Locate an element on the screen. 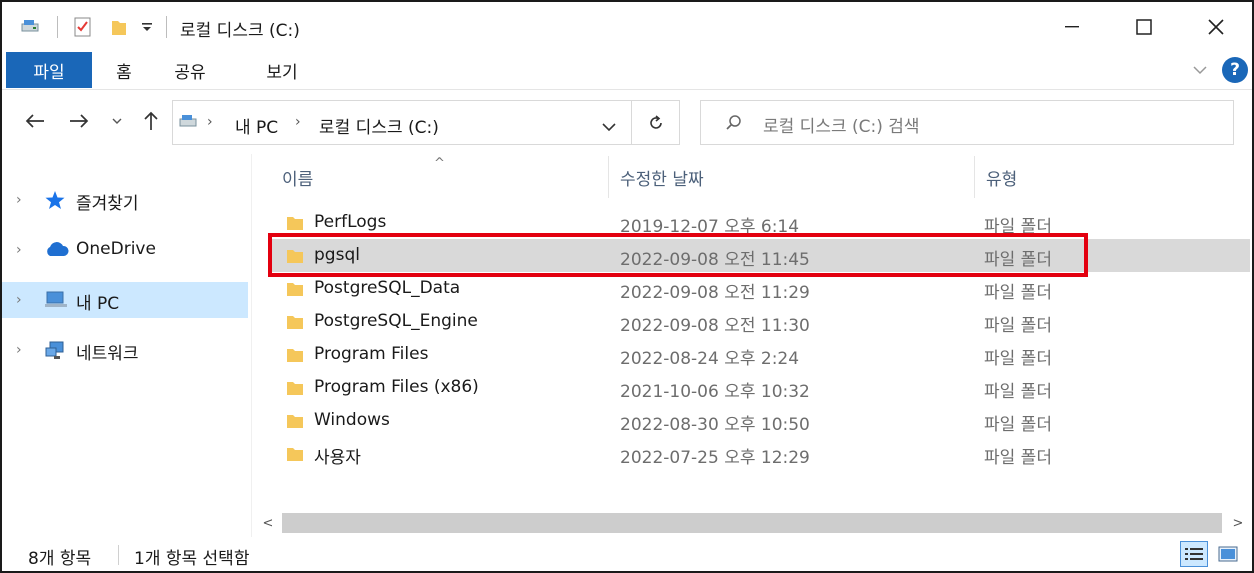 This screenshot has height=573, width=1254. refresh-button is located at coordinates (656, 122).